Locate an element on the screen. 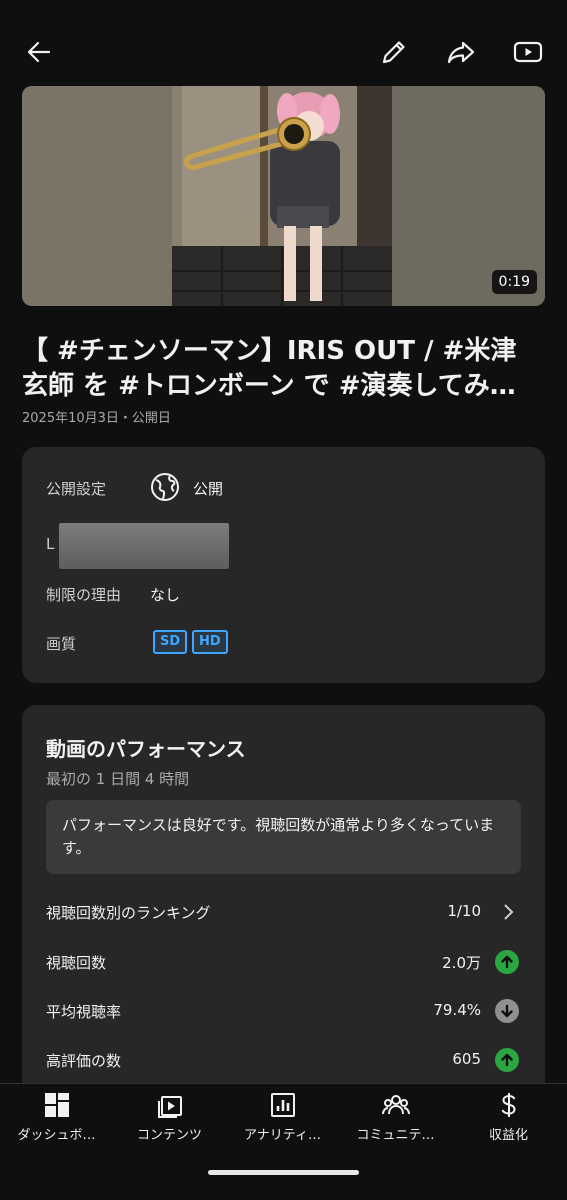  metric-value: 2.0万 is located at coordinates (461, 963).